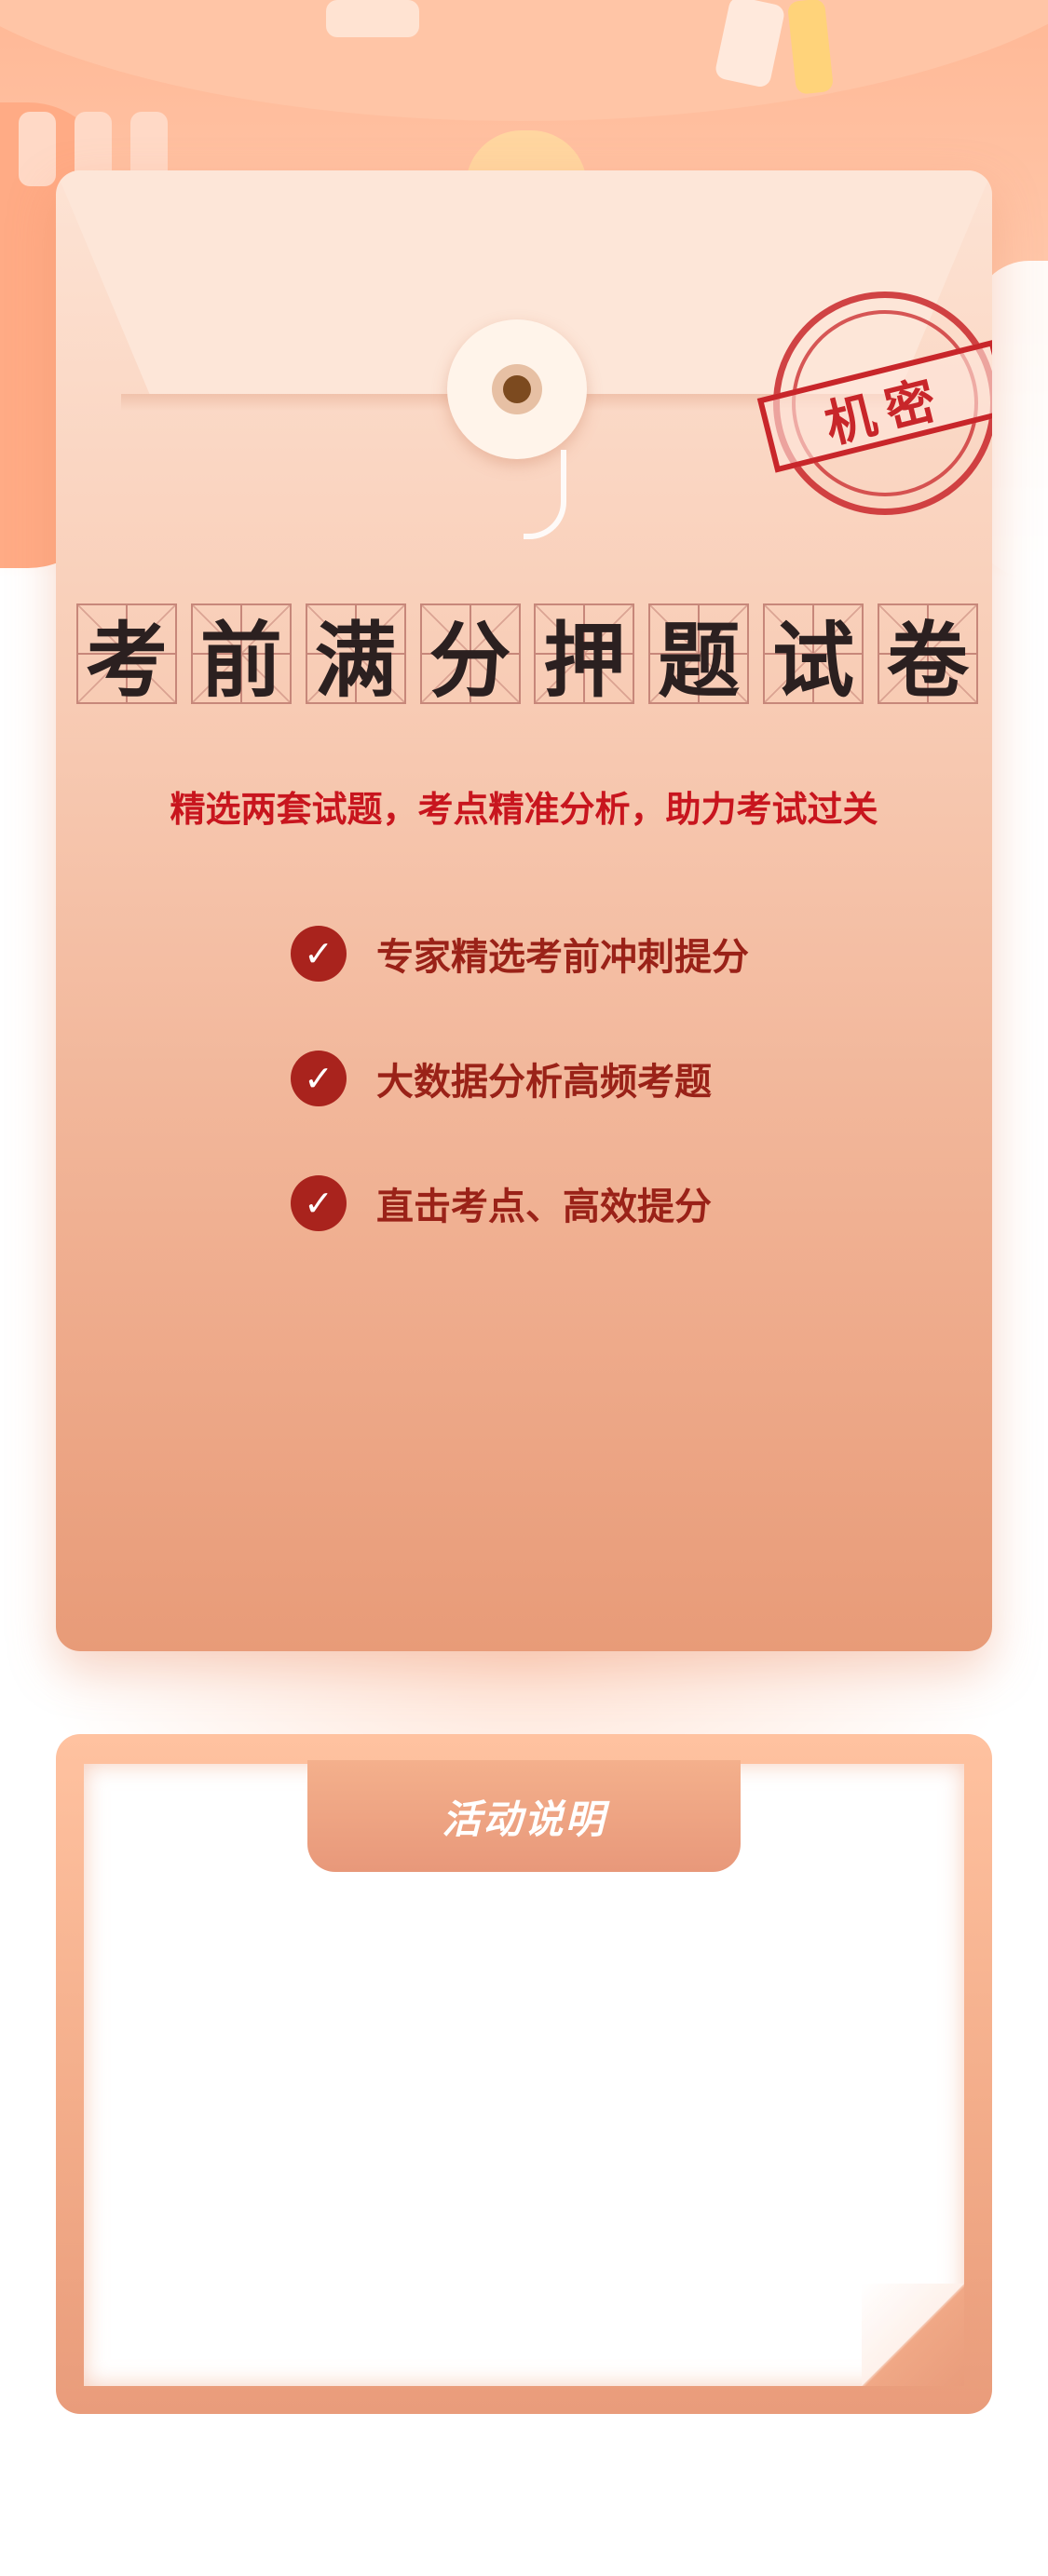 The image size is (1048, 2576). What do you see at coordinates (545, 494) in the screenshot?
I see `envelope-string` at bounding box center [545, 494].